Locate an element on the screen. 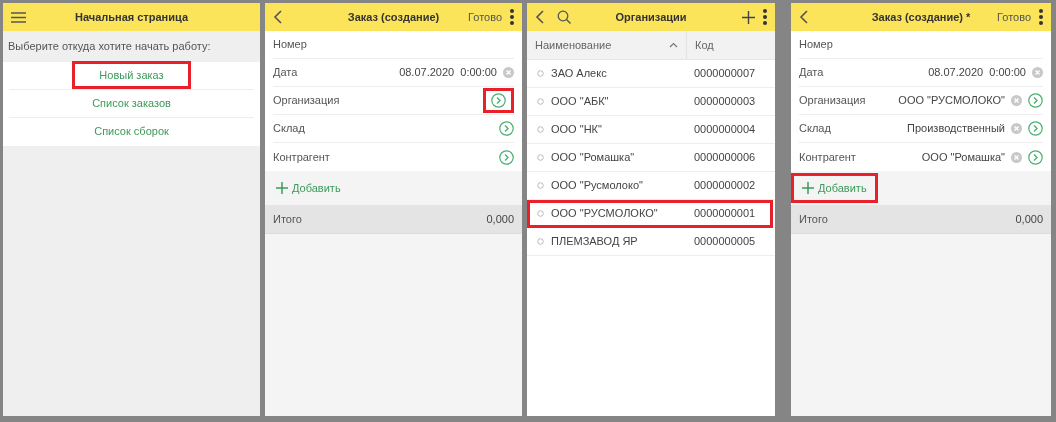 This screenshot has width=1056, height=422. menu-link: Список сборок is located at coordinates (131, 131).